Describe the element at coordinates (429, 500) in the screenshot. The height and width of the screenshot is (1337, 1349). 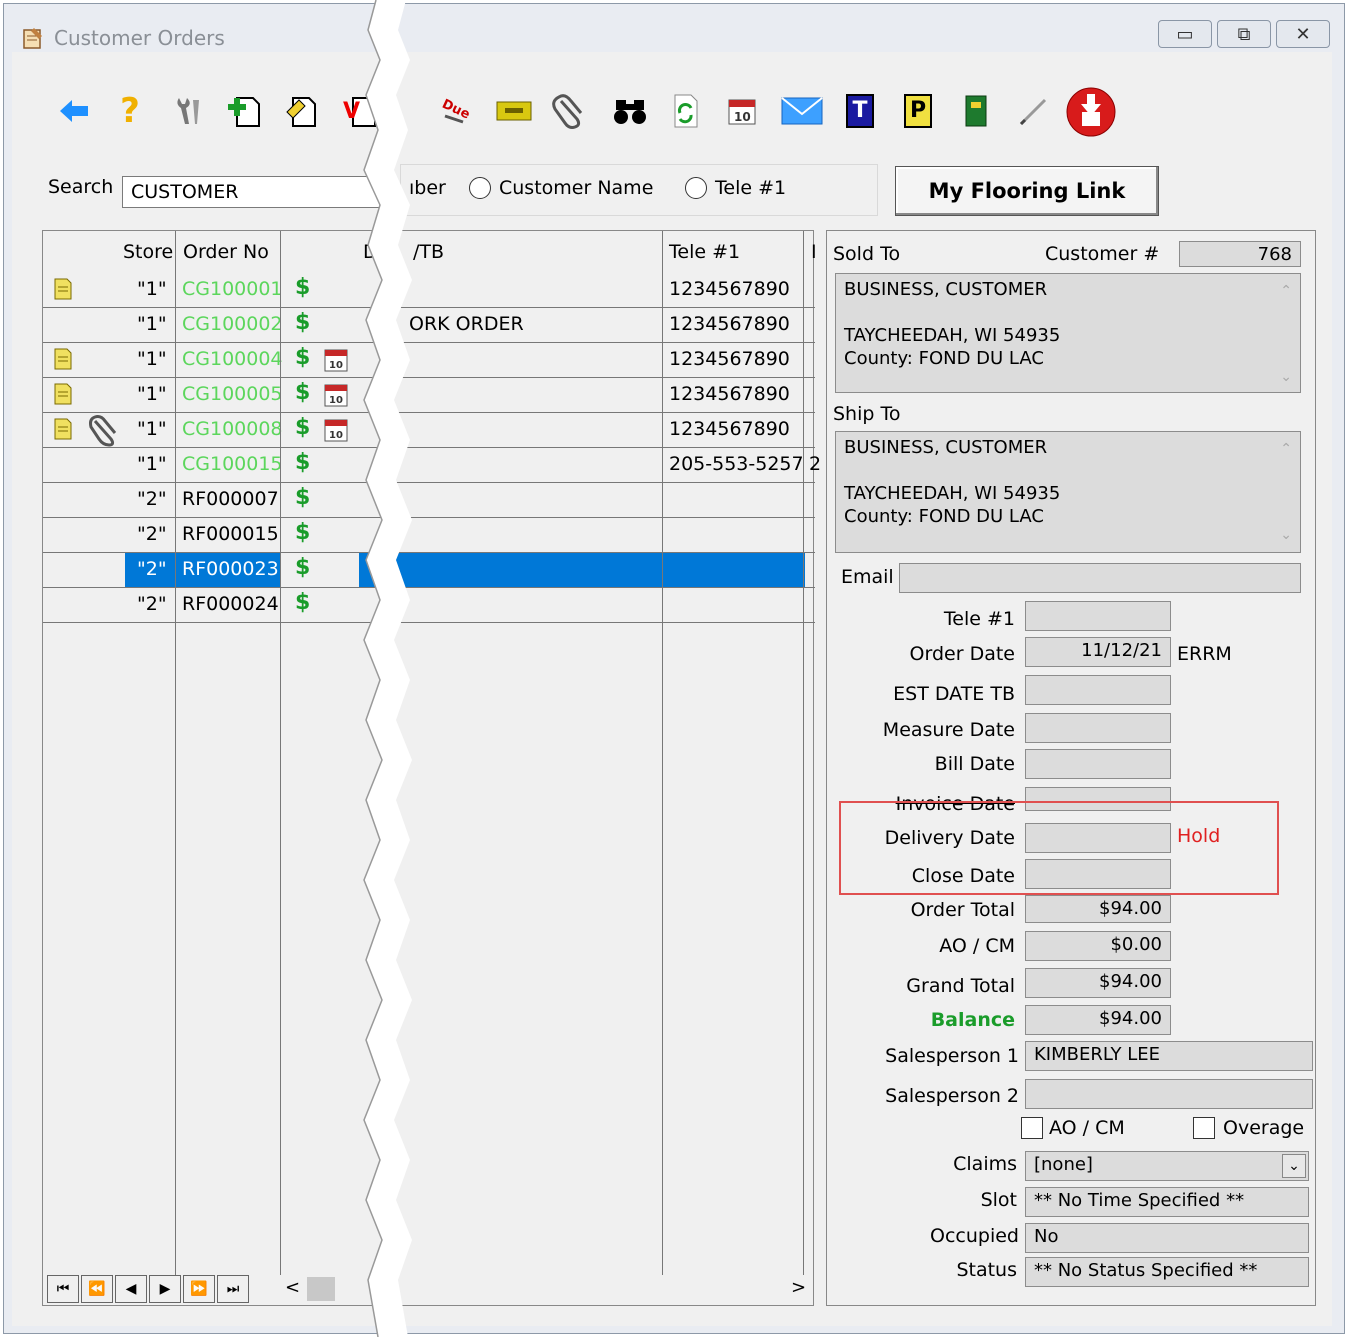
I see `table-row: "2" RF000007 $` at that location.